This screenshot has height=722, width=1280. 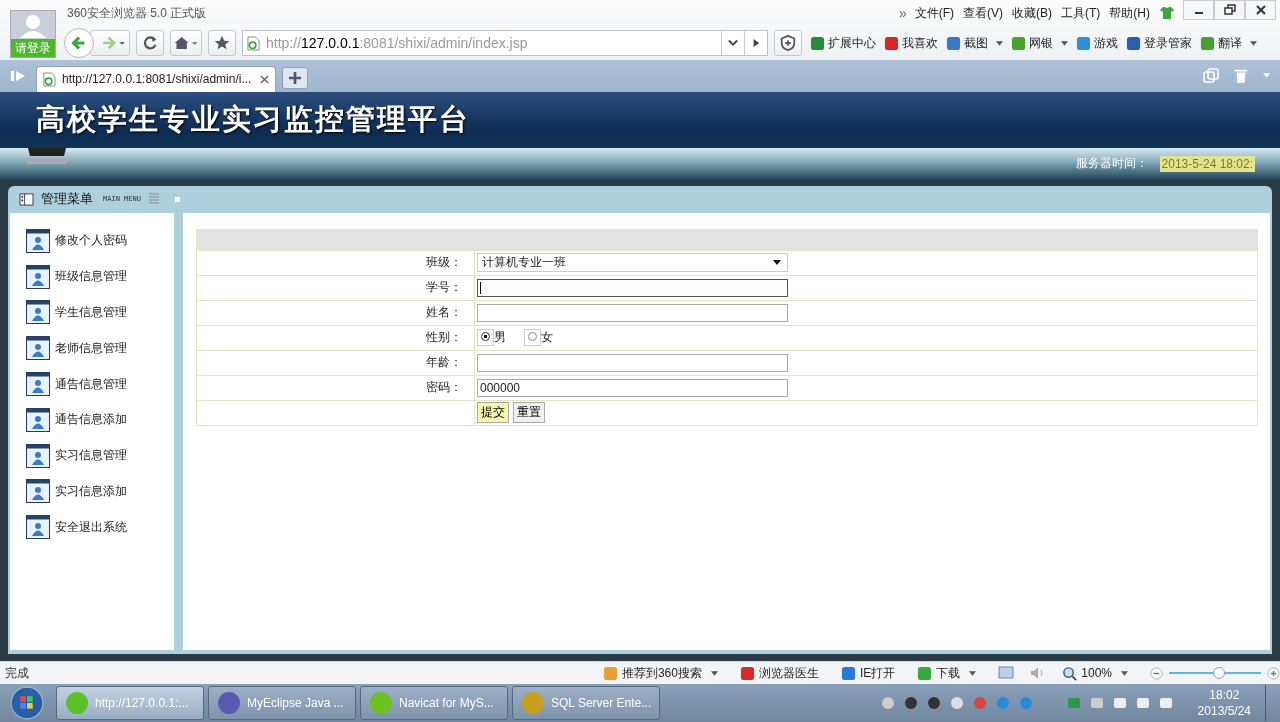 I want to click on form-button: 提交, so click(x=493, y=413).